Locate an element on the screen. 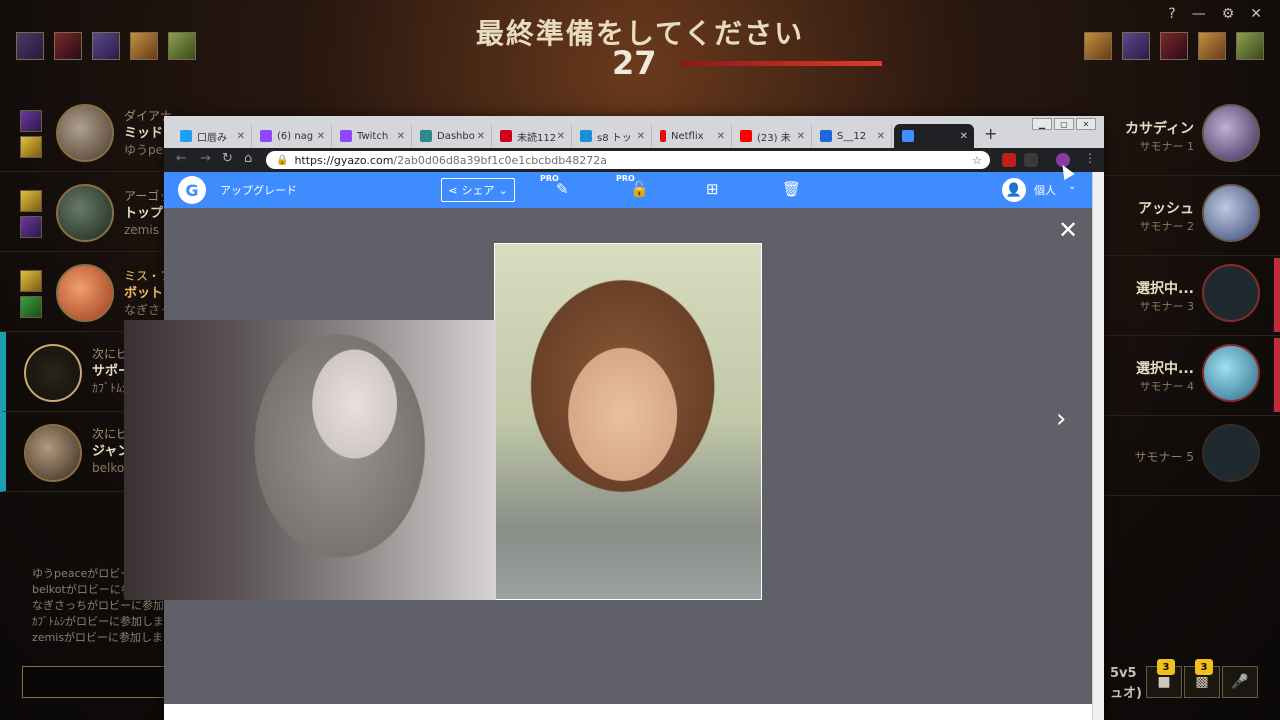  summoner-label: サモナー 1 is located at coordinates (1167, 146).